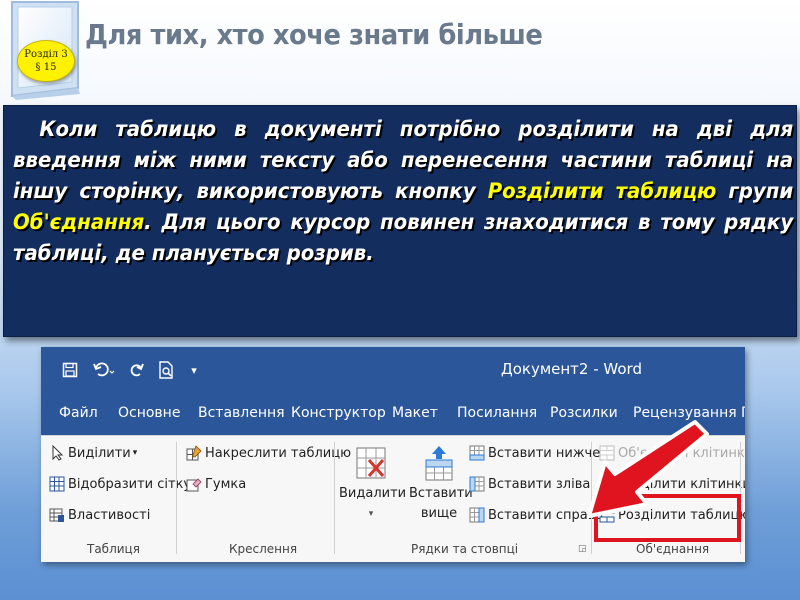  I want to click on insert-above-label-line1: Вставити, so click(441, 493).